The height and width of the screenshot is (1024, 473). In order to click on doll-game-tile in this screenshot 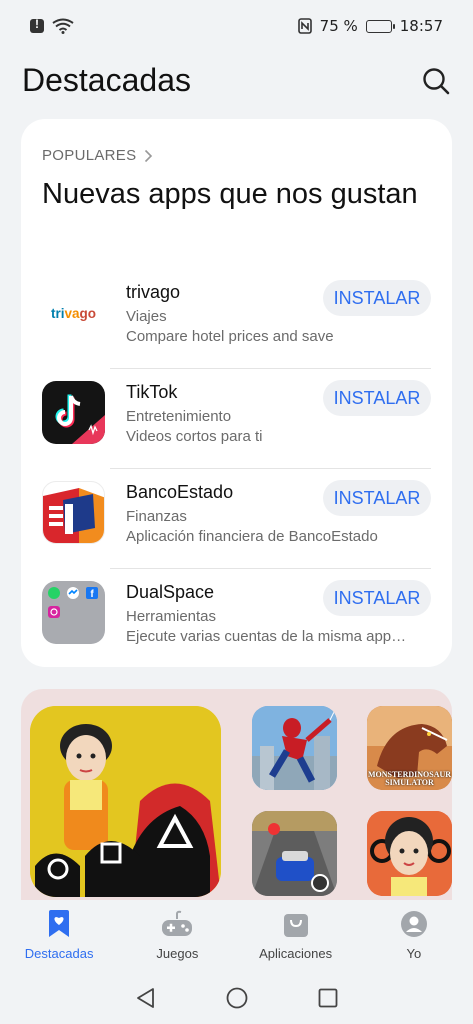, I will do `click(409, 853)`.